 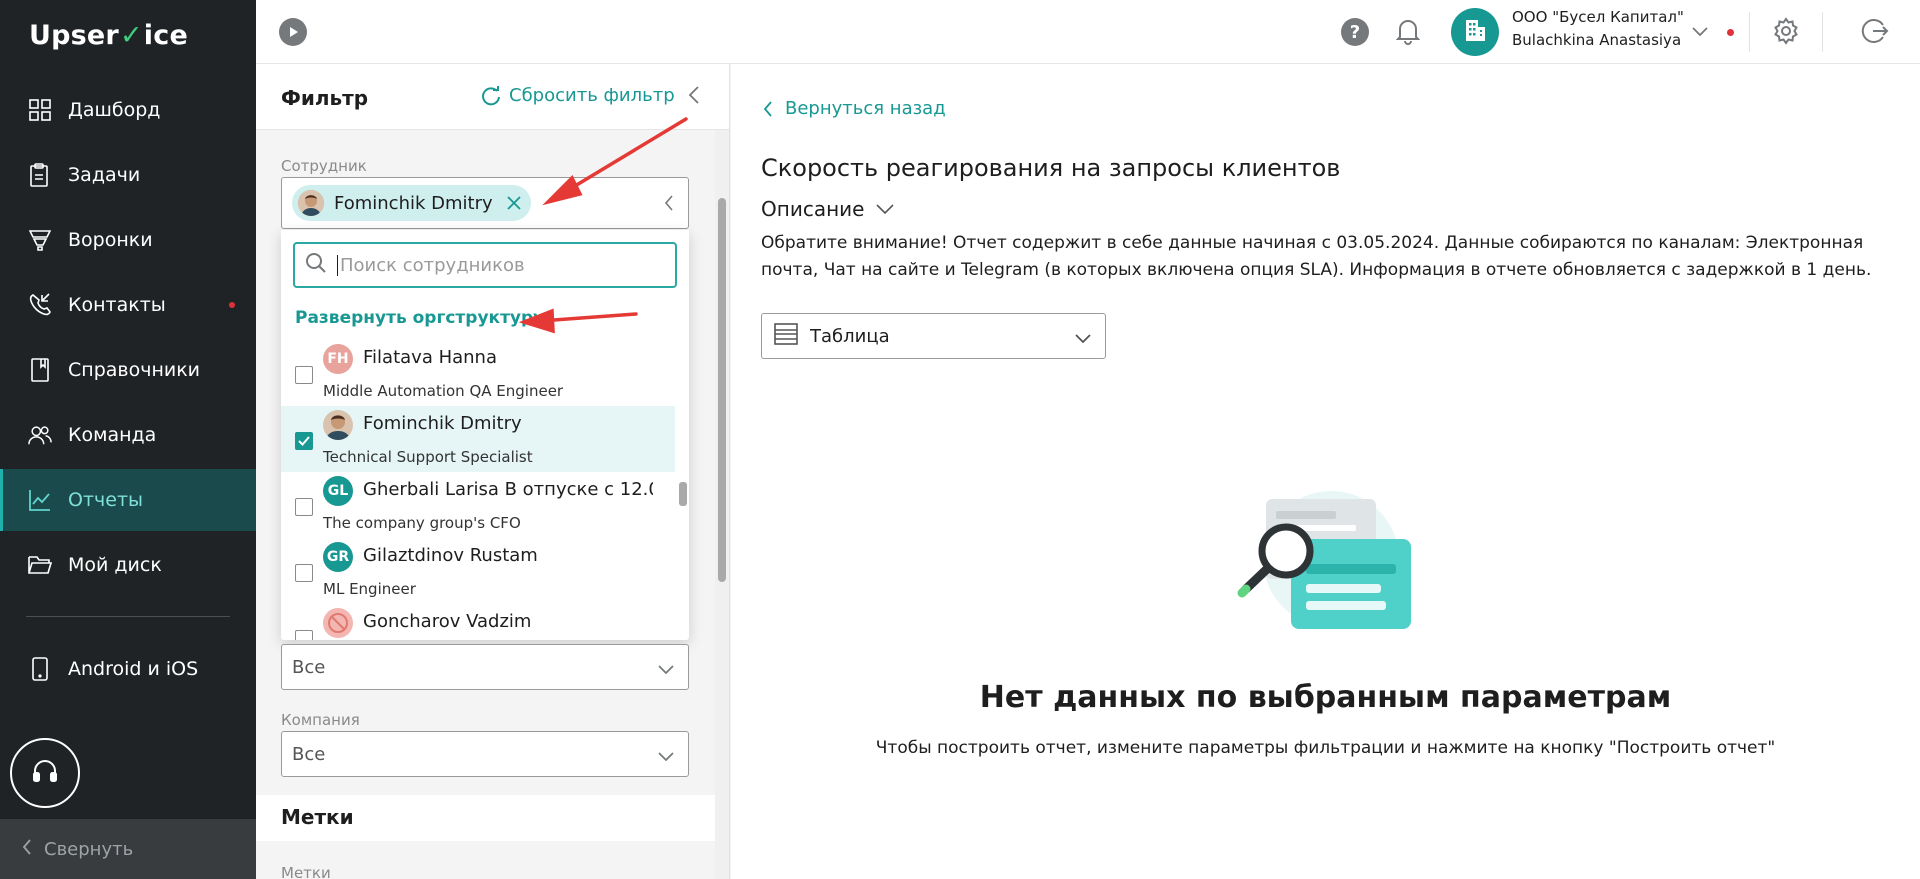 What do you see at coordinates (443, 391) in the screenshot?
I see `employee-role: Middle Automation QA Engineer` at bounding box center [443, 391].